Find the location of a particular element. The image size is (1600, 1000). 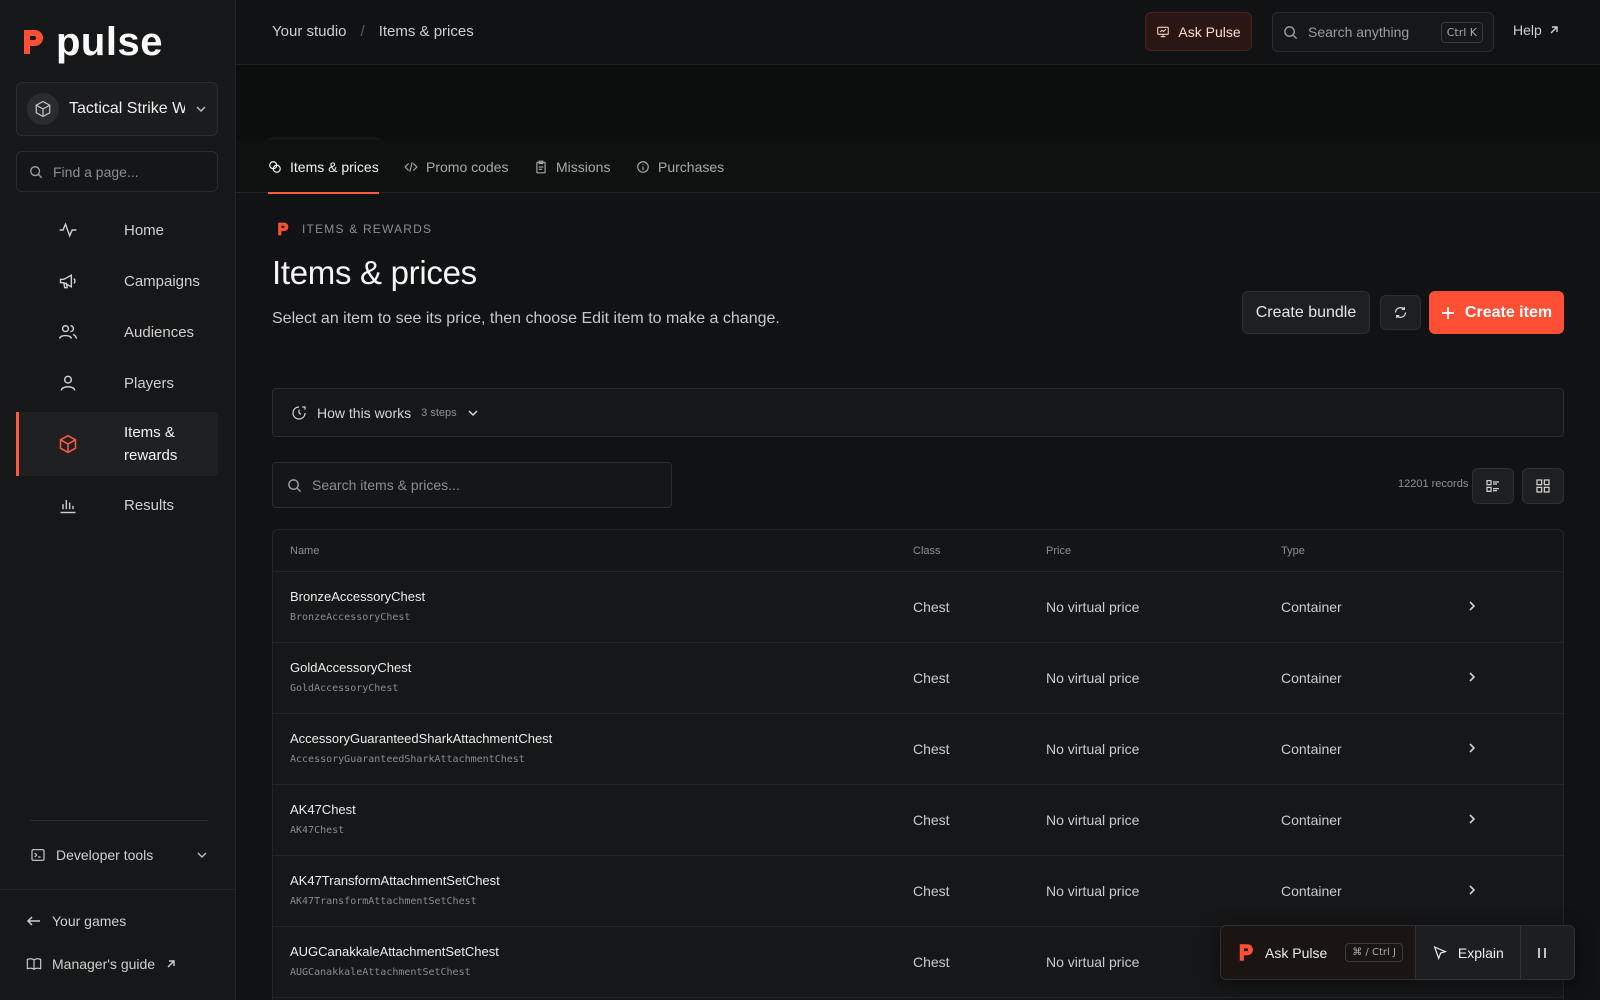

item-id: AK47TransformAttachmentSetChest is located at coordinates (383, 901).